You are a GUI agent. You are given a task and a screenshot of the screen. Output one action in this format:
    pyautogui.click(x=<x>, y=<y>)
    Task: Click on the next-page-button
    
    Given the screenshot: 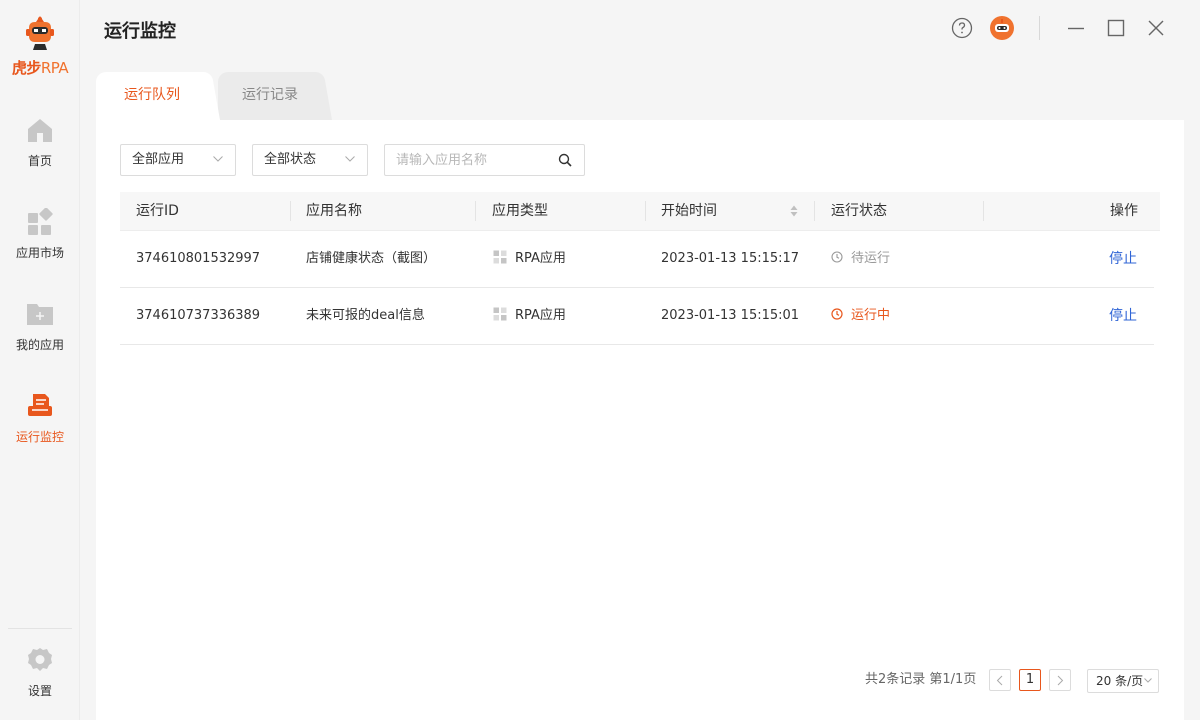 What is the action you would take?
    pyautogui.click(x=1060, y=680)
    